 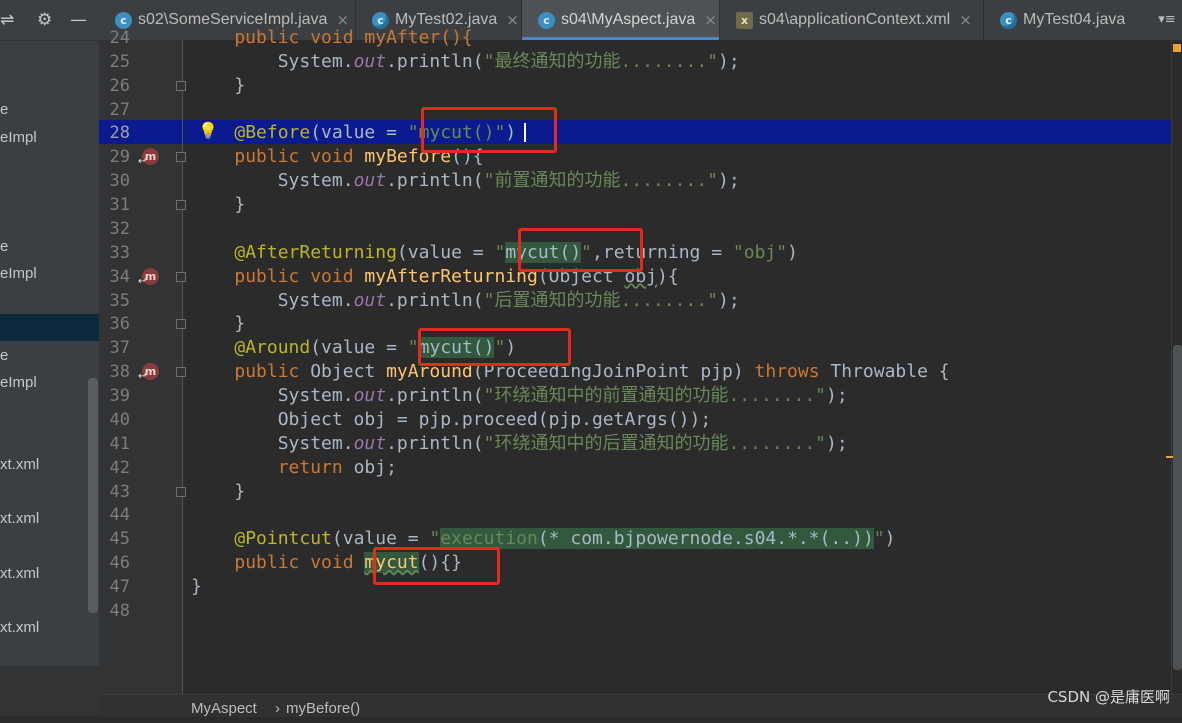 I want to click on code-line: 36 }, so click(x=591, y=324).